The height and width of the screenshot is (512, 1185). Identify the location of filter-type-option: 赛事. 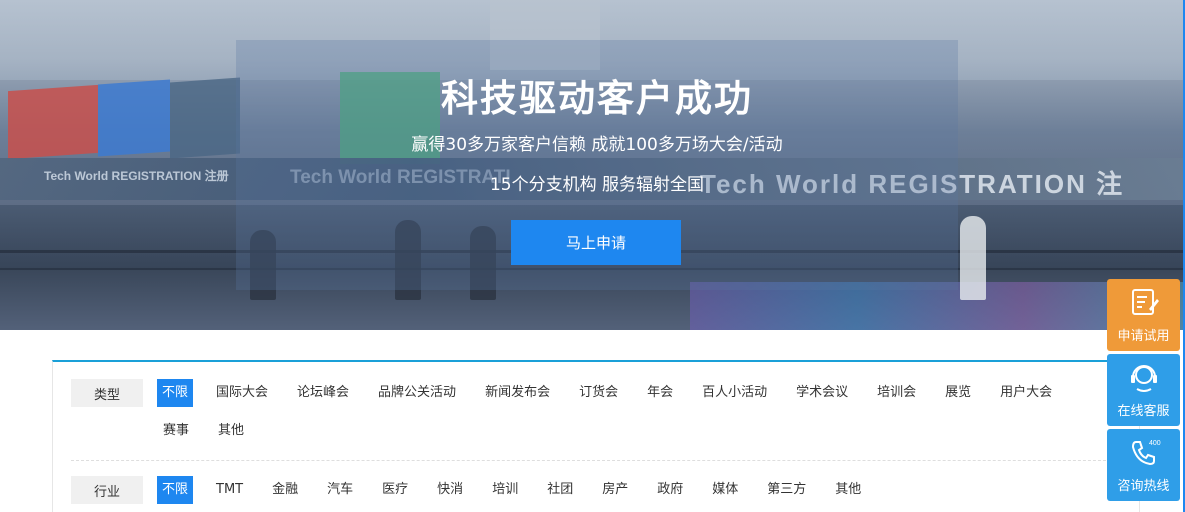
(176, 431).